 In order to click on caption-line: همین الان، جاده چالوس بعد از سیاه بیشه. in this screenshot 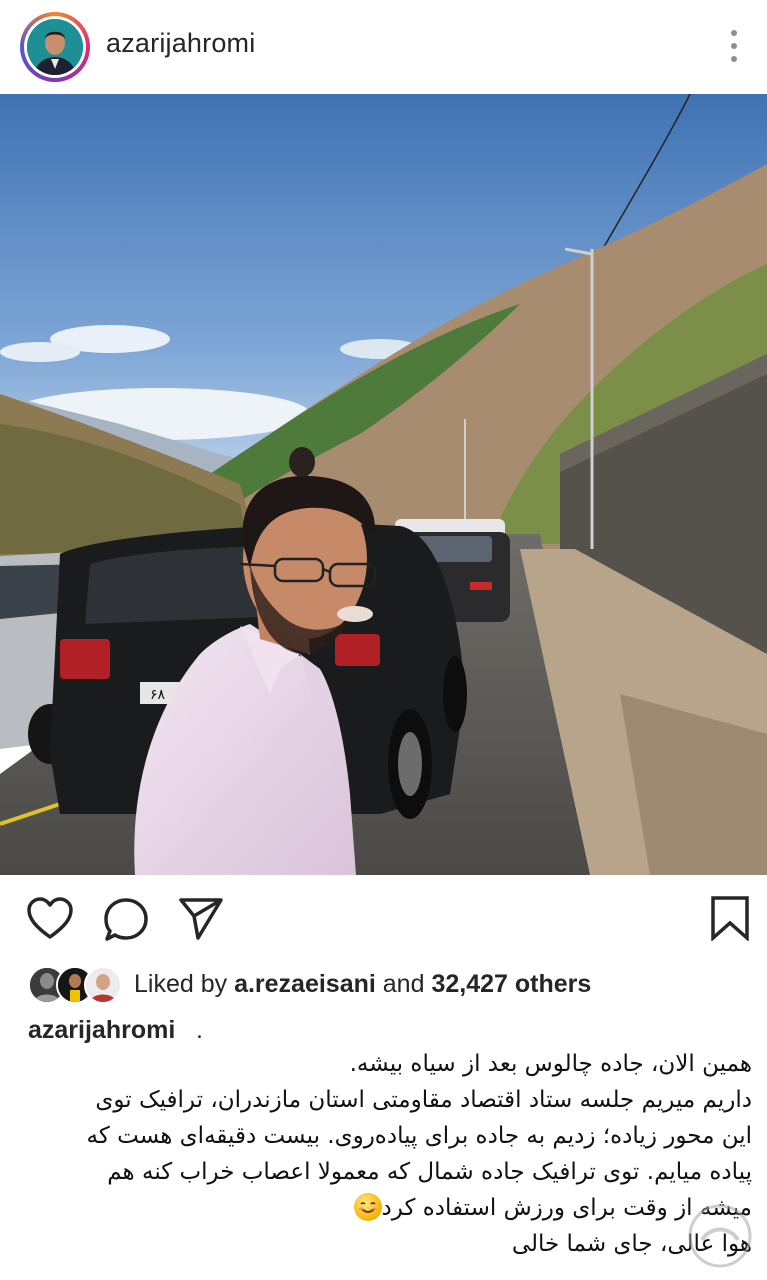, I will do `click(550, 1064)`.